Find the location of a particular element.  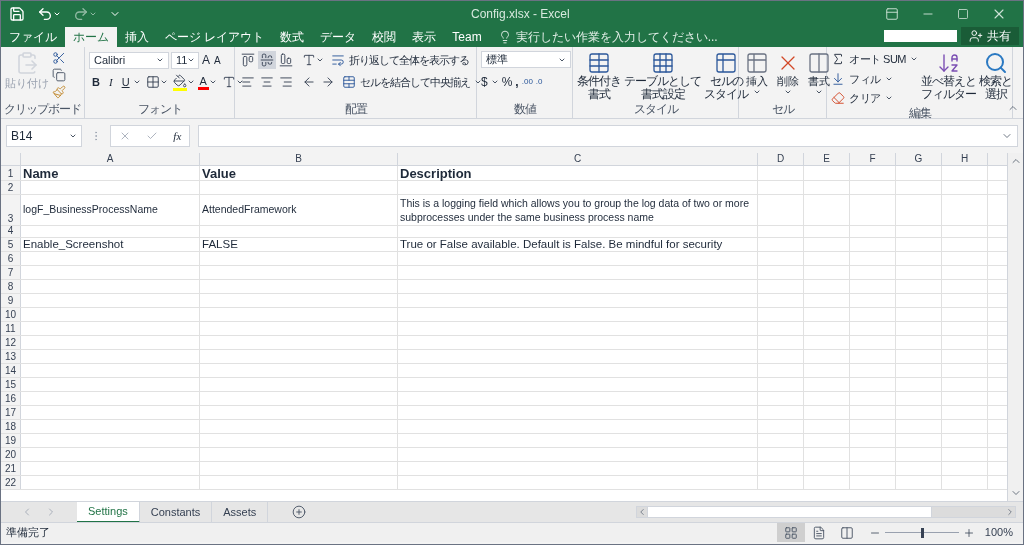

row-header: 7 is located at coordinates (11, 272).